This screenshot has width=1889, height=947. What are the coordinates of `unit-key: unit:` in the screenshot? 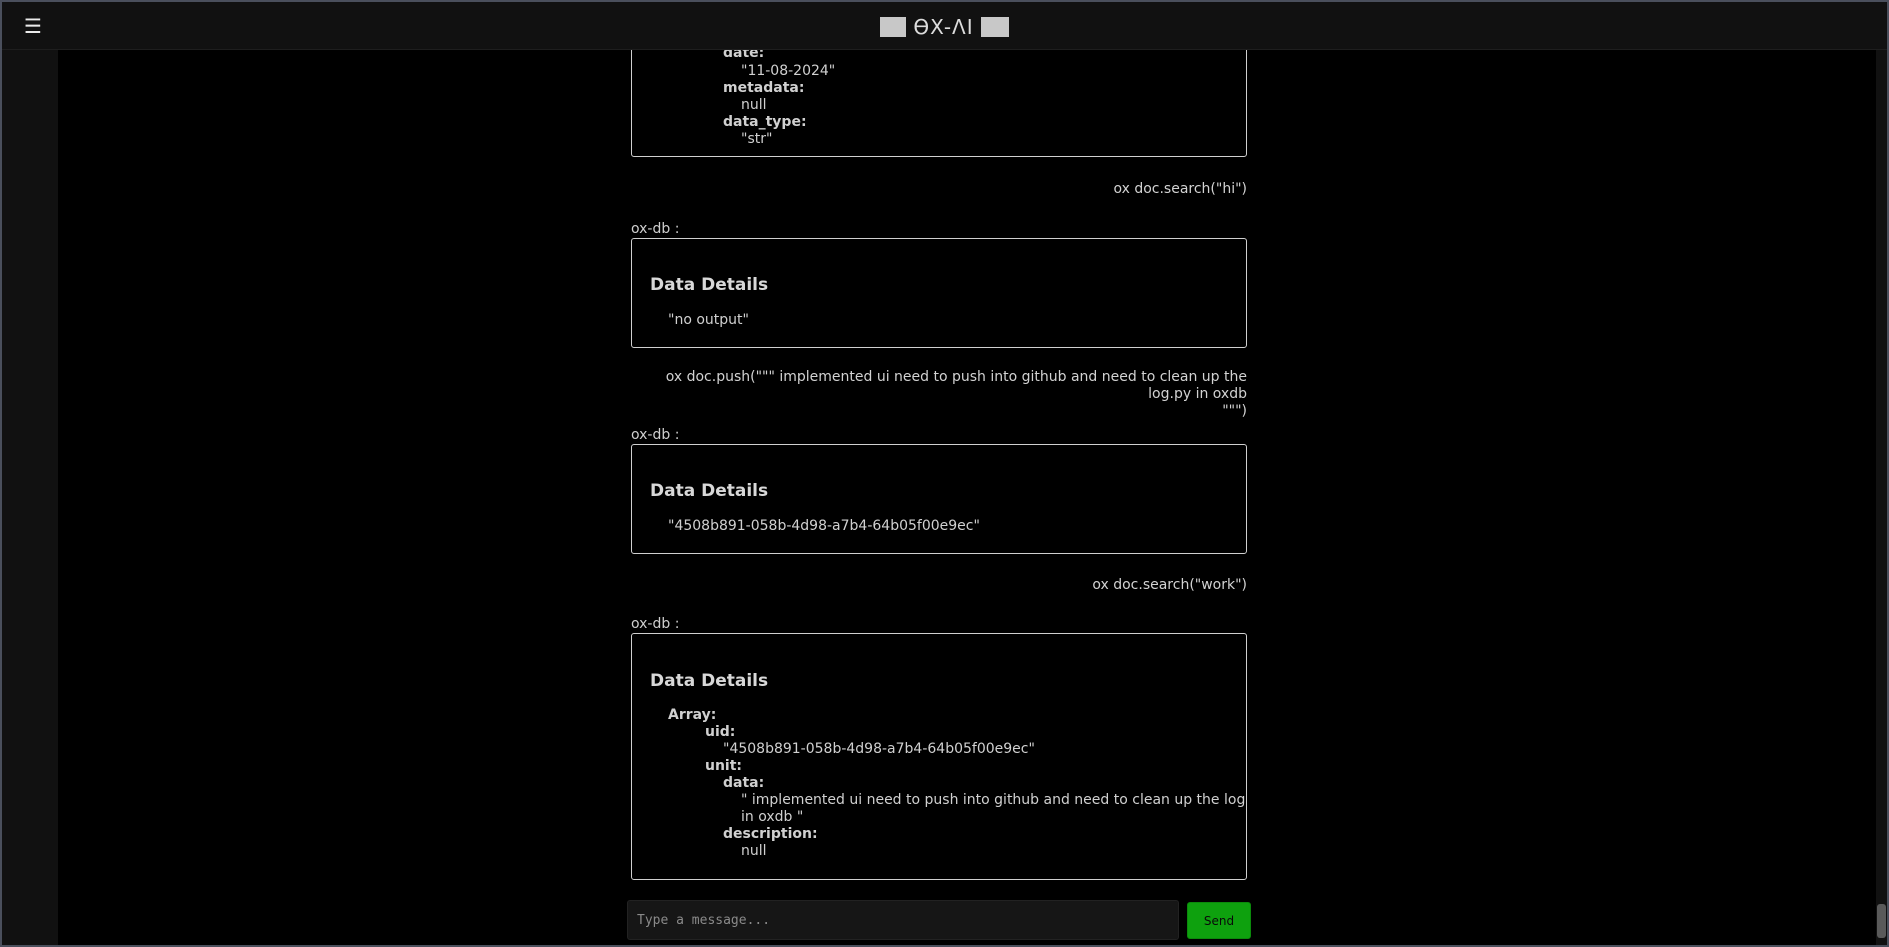 It's located at (724, 766).